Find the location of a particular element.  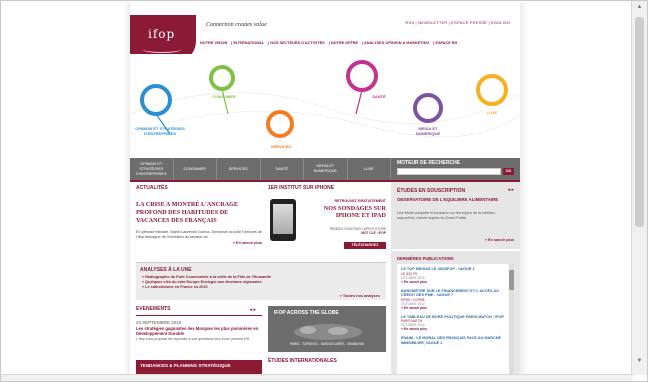

events-heading: EVENEMENTS is located at coordinates (153, 309).